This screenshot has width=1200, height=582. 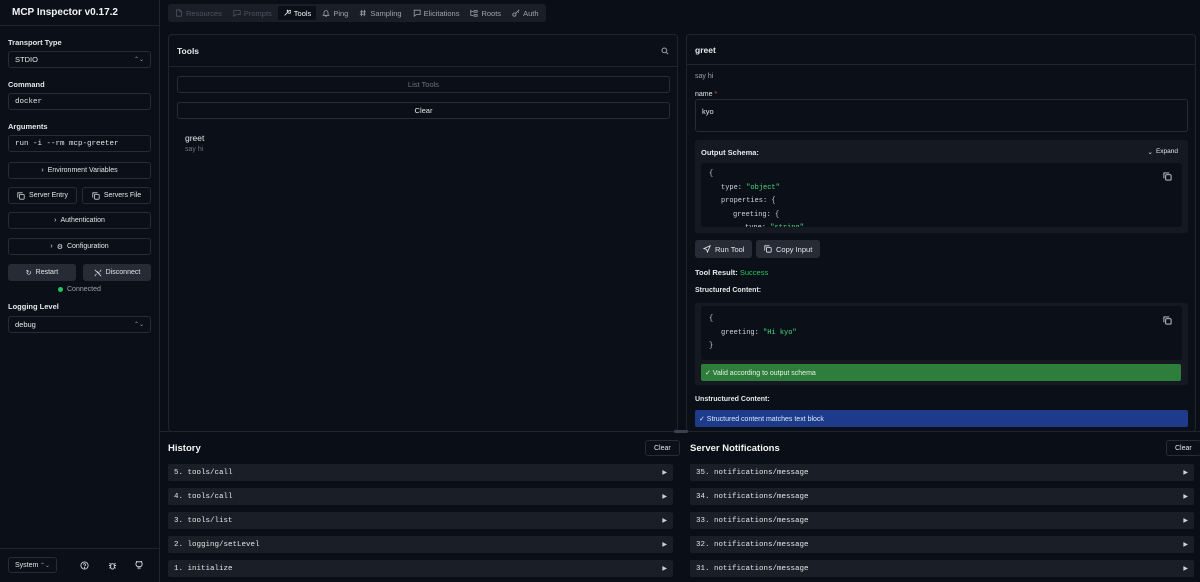 I want to click on tab-tools: Tools, so click(x=297, y=13).